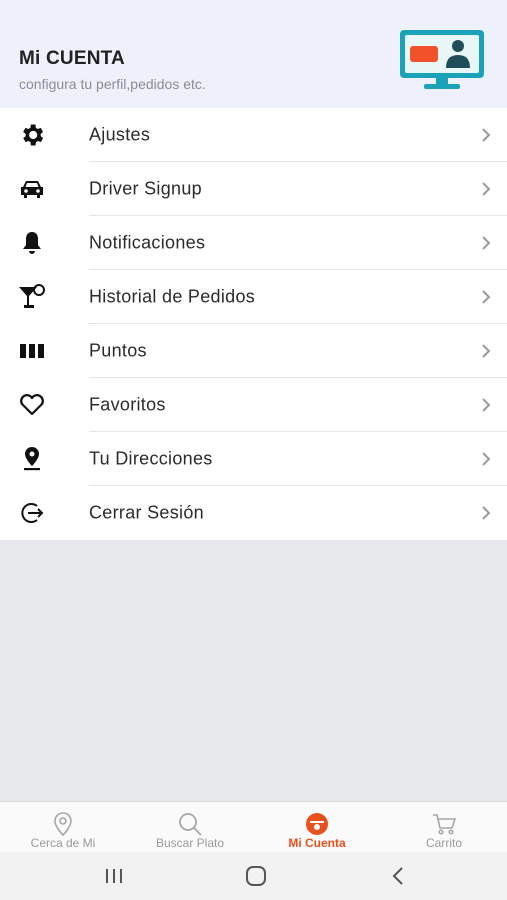 The image size is (507, 900). I want to click on menu-item-label: Historial de Pedidos, so click(172, 296).